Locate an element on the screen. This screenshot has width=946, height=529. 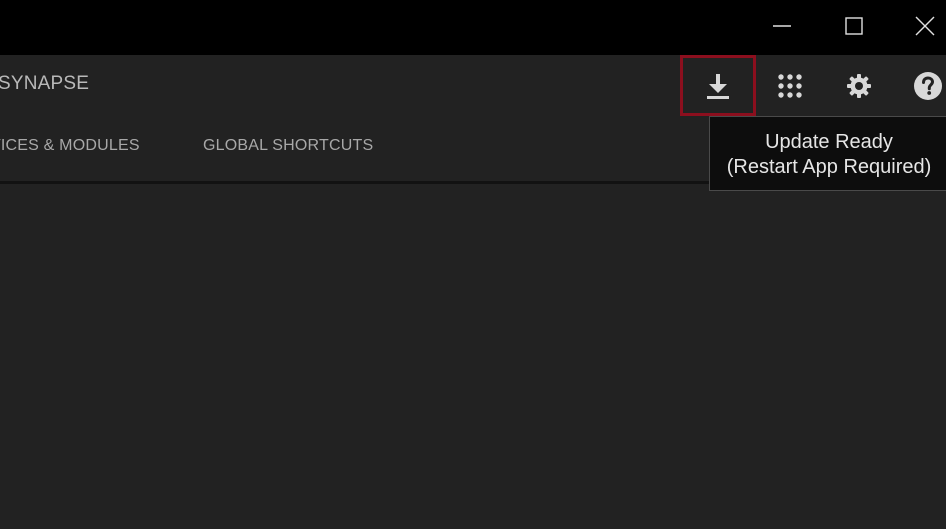
help-icon is located at coordinates (928, 85).